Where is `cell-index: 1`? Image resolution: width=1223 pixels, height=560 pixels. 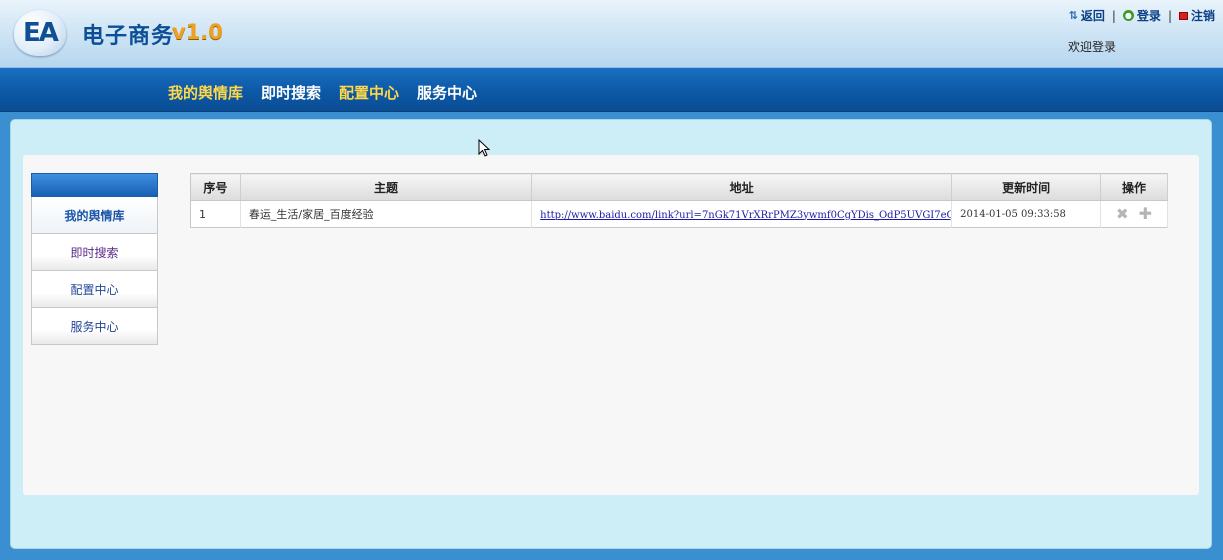 cell-index: 1 is located at coordinates (215, 214).